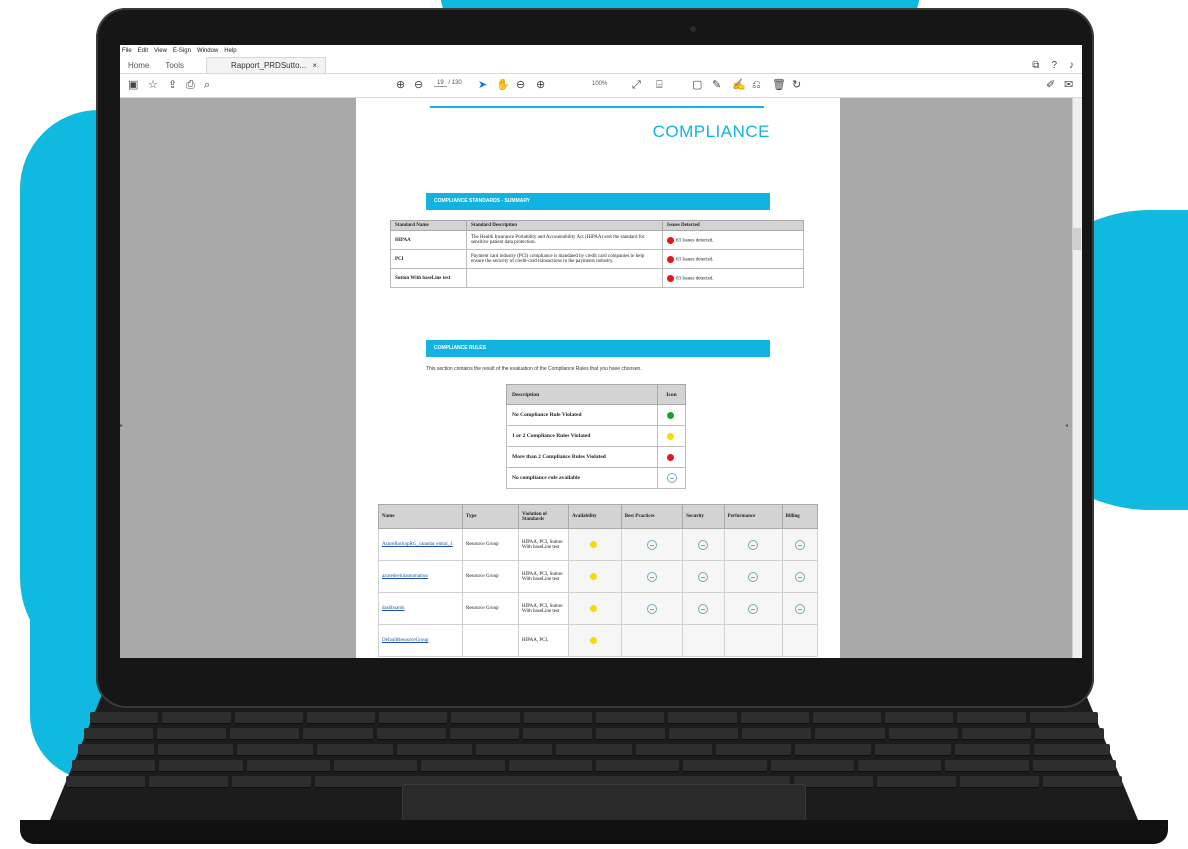  I want to click on tab-home: Home, so click(138, 65).